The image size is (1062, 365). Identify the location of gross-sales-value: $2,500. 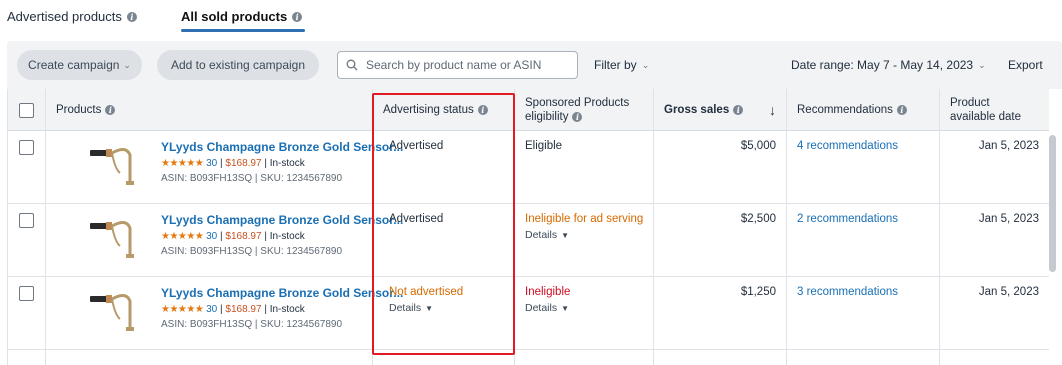
(758, 219).